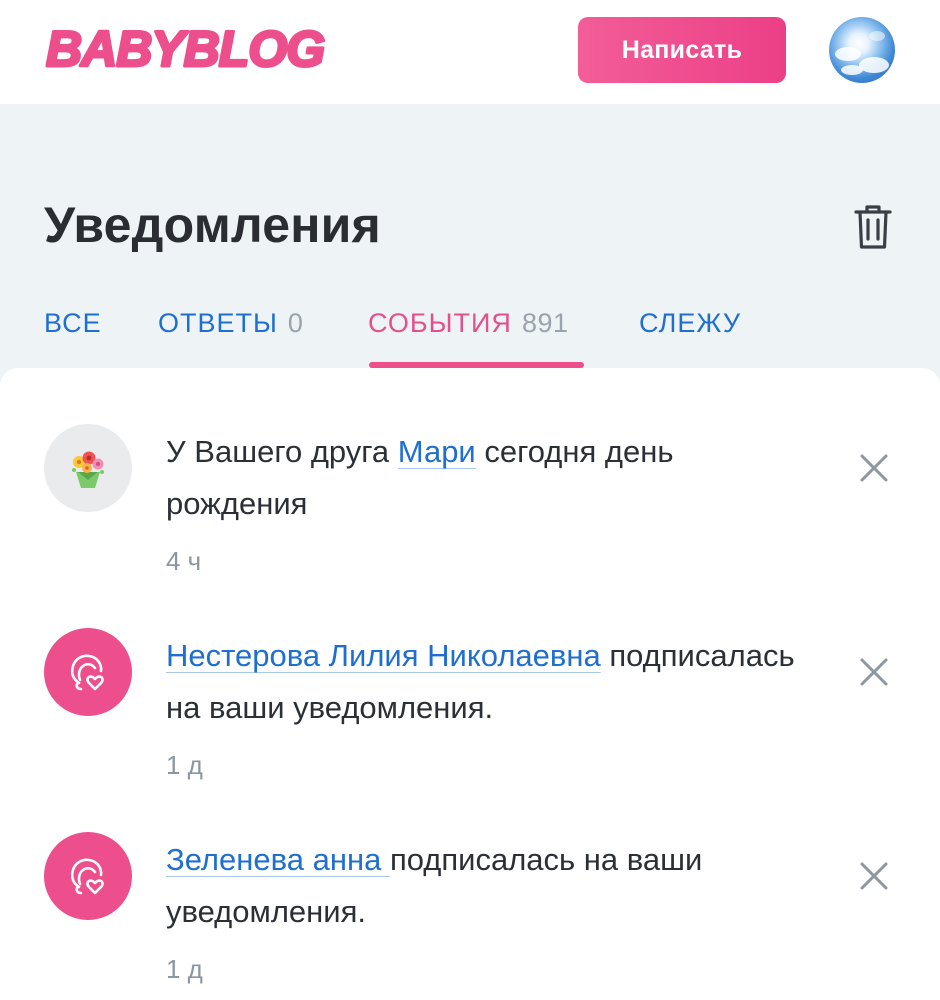  I want to click on tab-replies-count: 0, so click(295, 323).